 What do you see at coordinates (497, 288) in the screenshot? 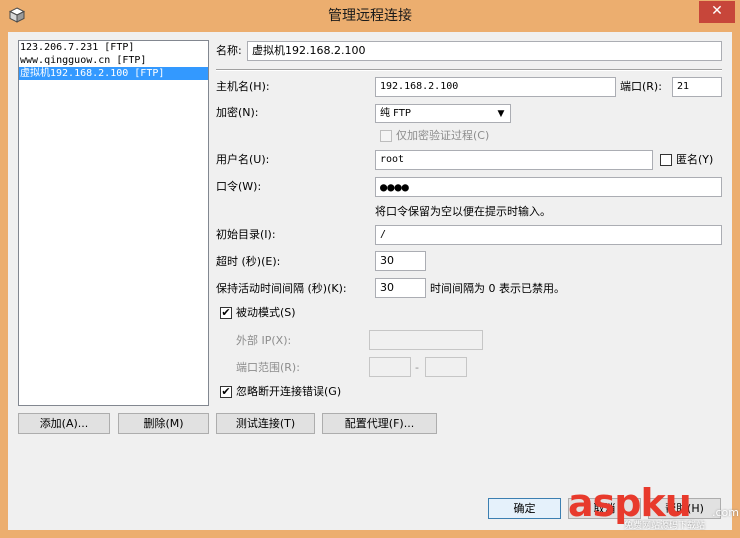
I see `keepalive-hint: 时间间隔为 0 表示已禁用。` at bounding box center [497, 288].